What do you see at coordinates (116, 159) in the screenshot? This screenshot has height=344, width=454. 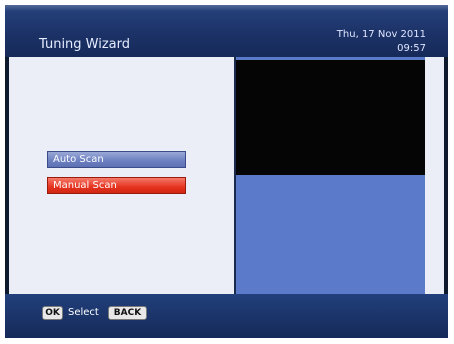 I see `auto-scan-button: Auto Scan` at bounding box center [116, 159].